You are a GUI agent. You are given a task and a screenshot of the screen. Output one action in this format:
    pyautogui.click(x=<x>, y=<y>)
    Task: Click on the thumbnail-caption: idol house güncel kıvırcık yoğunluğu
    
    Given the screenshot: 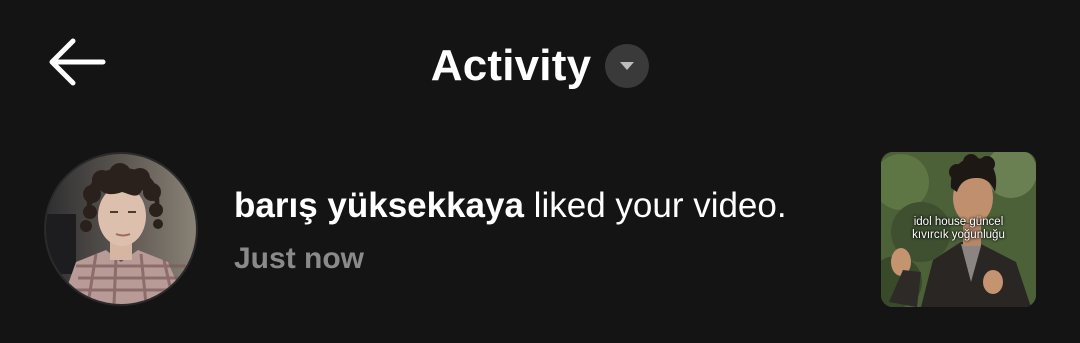 What is the action you would take?
    pyautogui.click(x=958, y=229)
    